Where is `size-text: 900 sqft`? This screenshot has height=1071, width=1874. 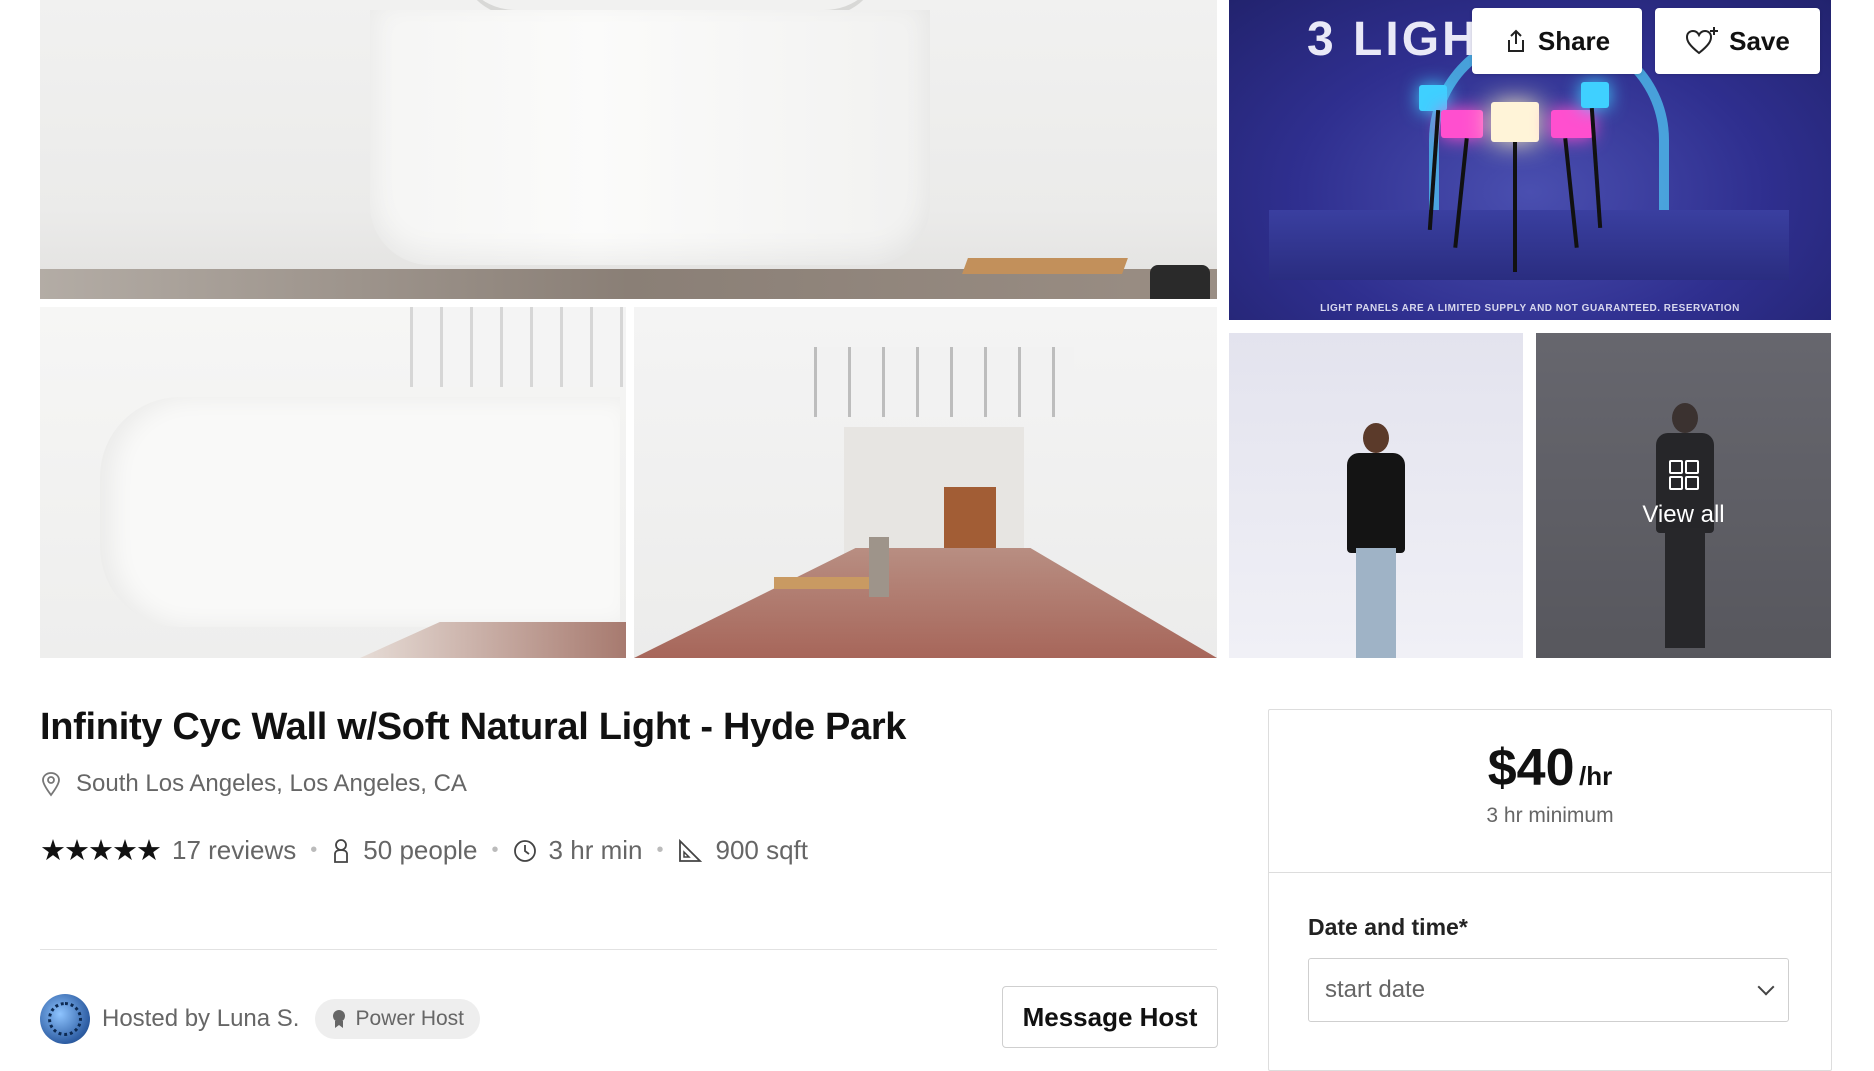 size-text: 900 sqft is located at coordinates (761, 850).